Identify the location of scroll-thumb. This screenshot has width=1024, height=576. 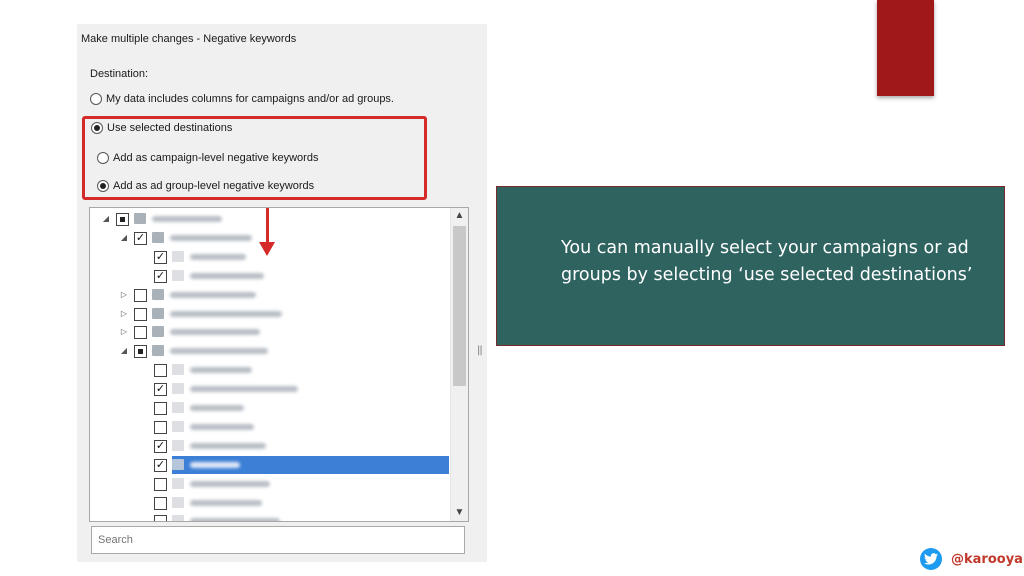
(459, 306).